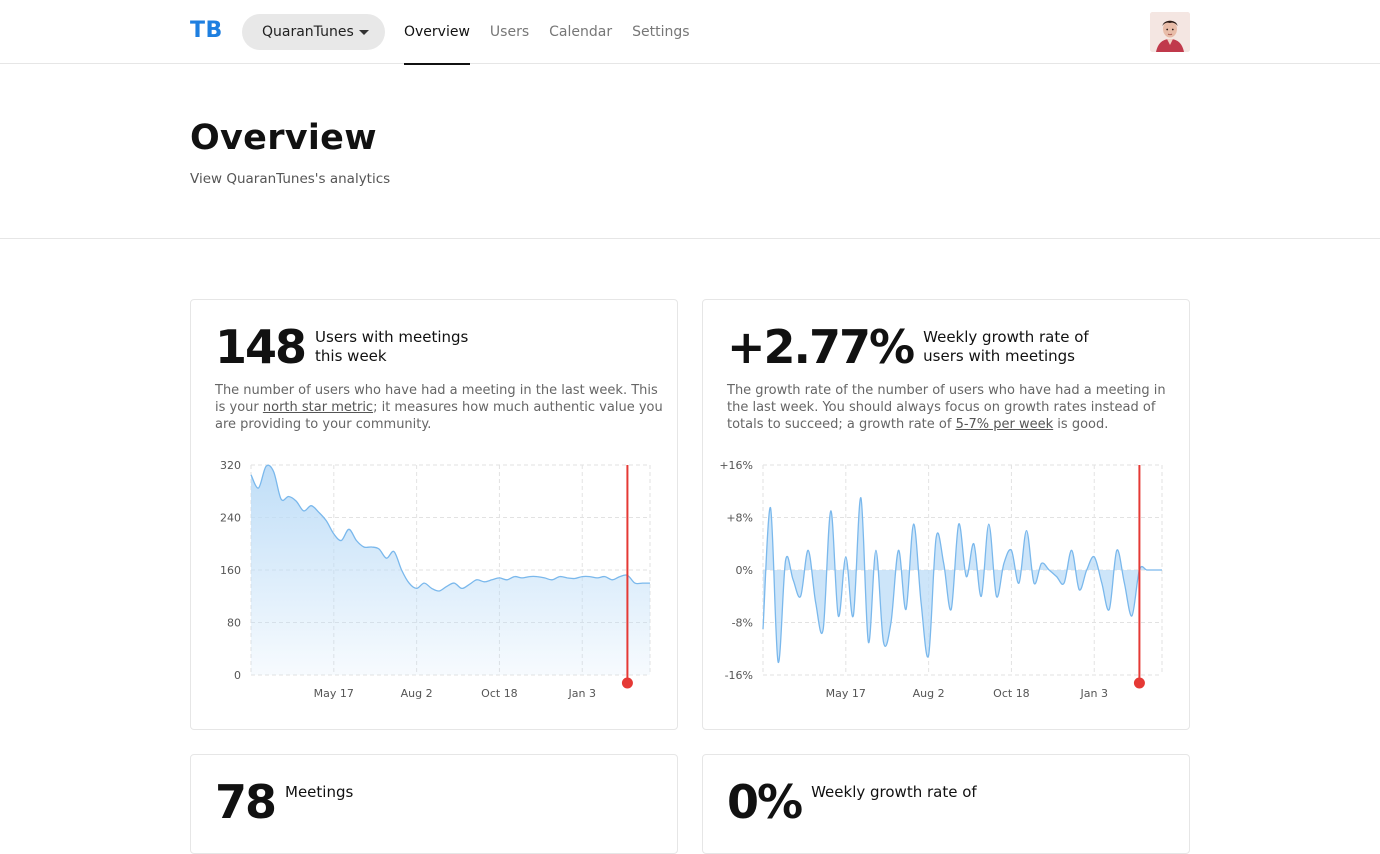  I want to click on organization-select-value: QuaranTunes, so click(308, 32).